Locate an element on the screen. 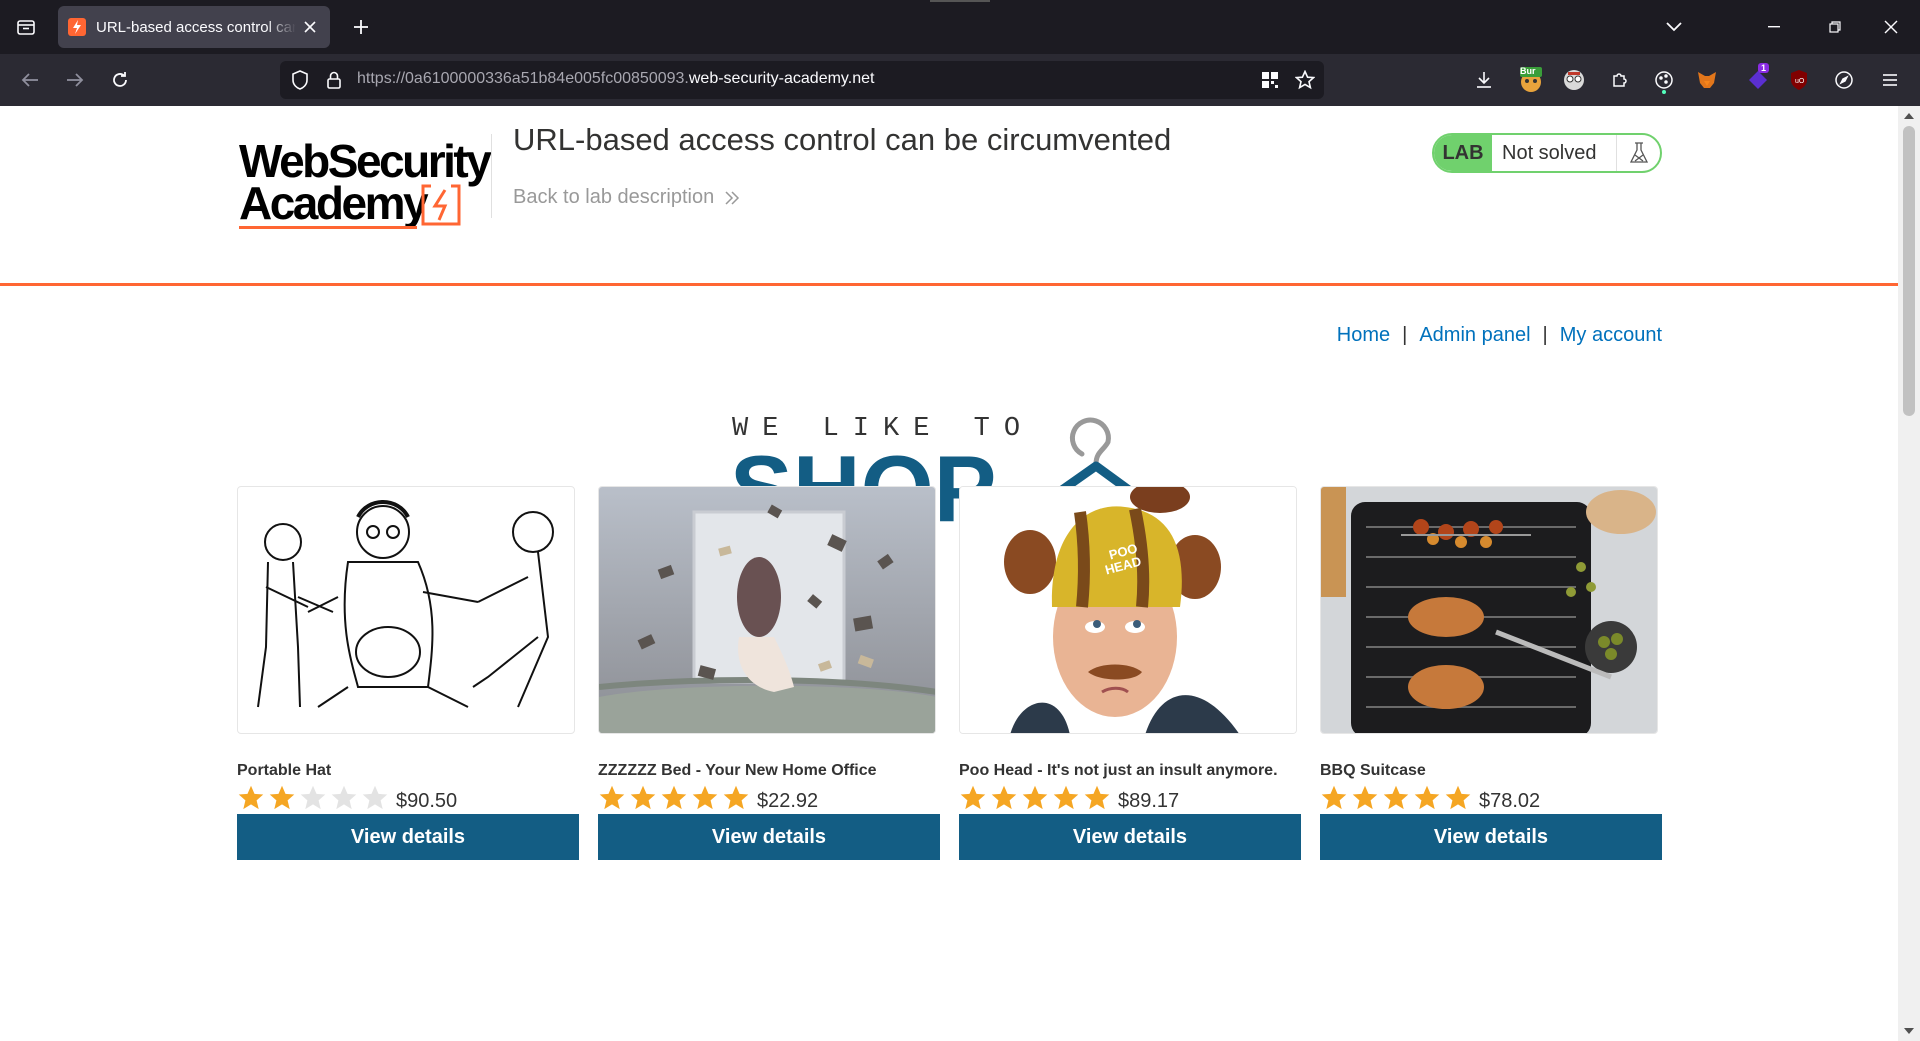 This screenshot has width=1920, height=1041. url-domain: web-security-academy.net is located at coordinates (781, 78).